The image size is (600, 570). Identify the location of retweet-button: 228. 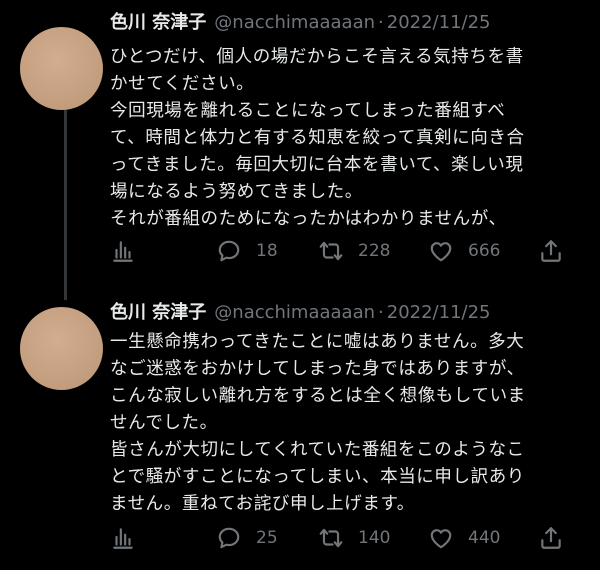
(354, 251).